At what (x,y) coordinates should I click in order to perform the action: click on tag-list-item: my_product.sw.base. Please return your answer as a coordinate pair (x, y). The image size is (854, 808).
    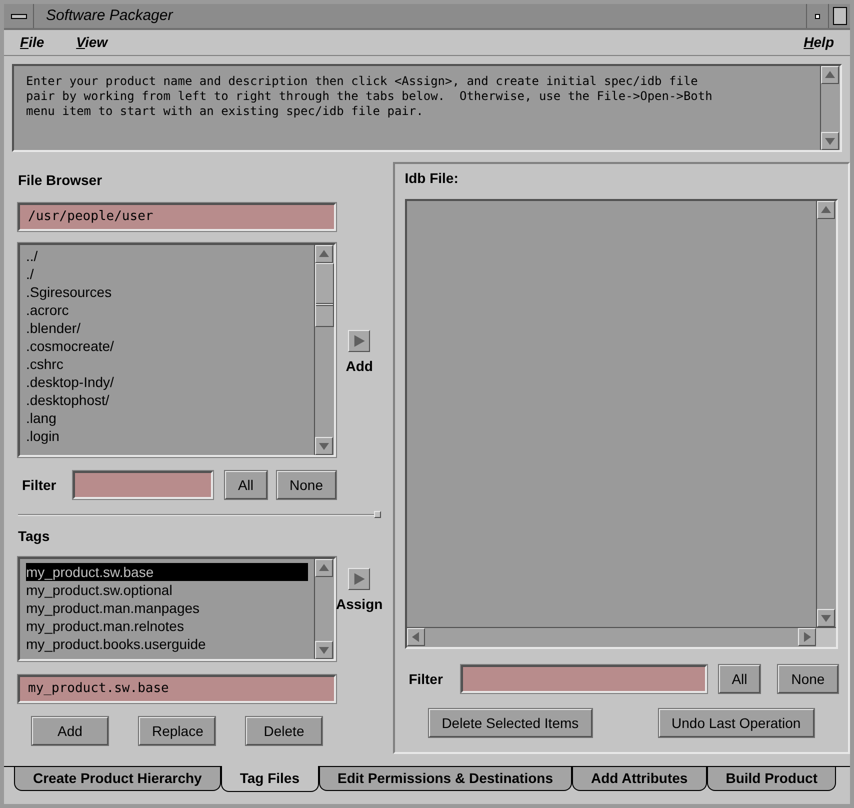
    Looking at the image, I should click on (167, 572).